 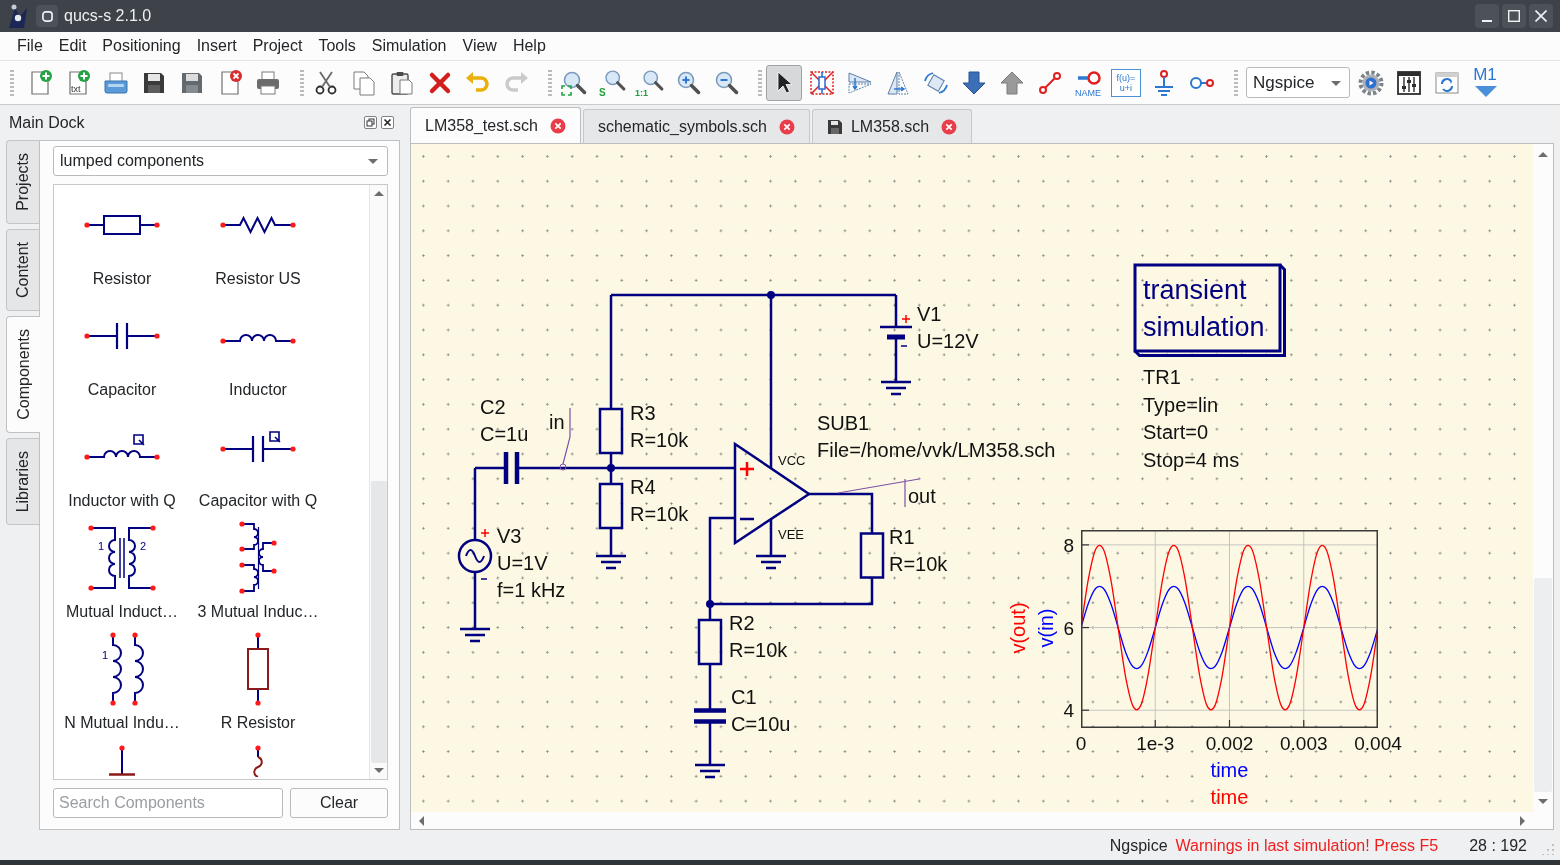 What do you see at coordinates (1307, 846) in the screenshot?
I see `status-message: Warnings in last simulation! Press F5` at bounding box center [1307, 846].